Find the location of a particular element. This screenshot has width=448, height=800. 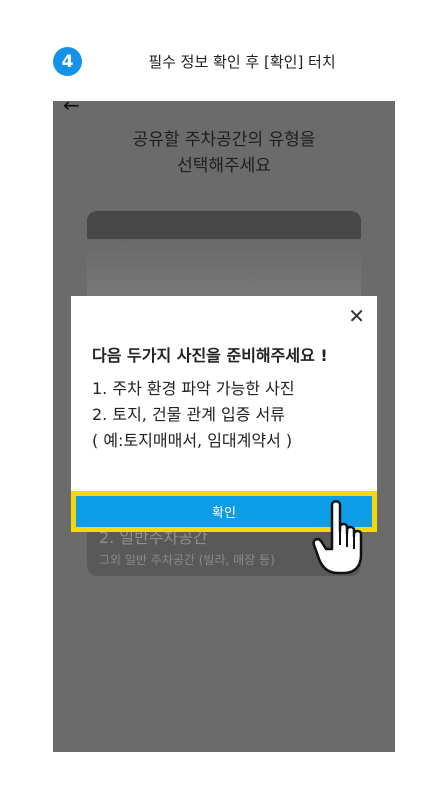

modal-title: 다음 두가지 사진을 준비해주세요 ! is located at coordinates (210, 355).